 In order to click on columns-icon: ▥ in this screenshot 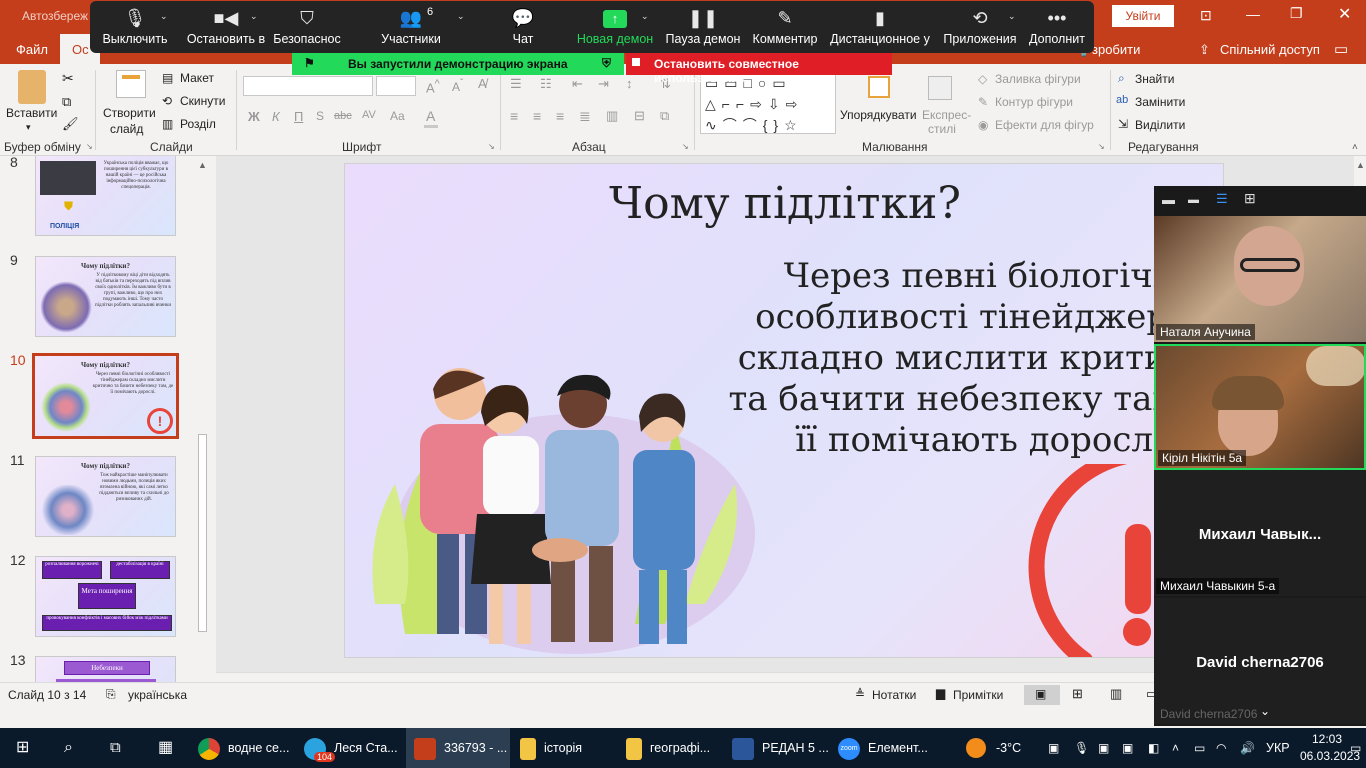, I will do `click(612, 116)`.